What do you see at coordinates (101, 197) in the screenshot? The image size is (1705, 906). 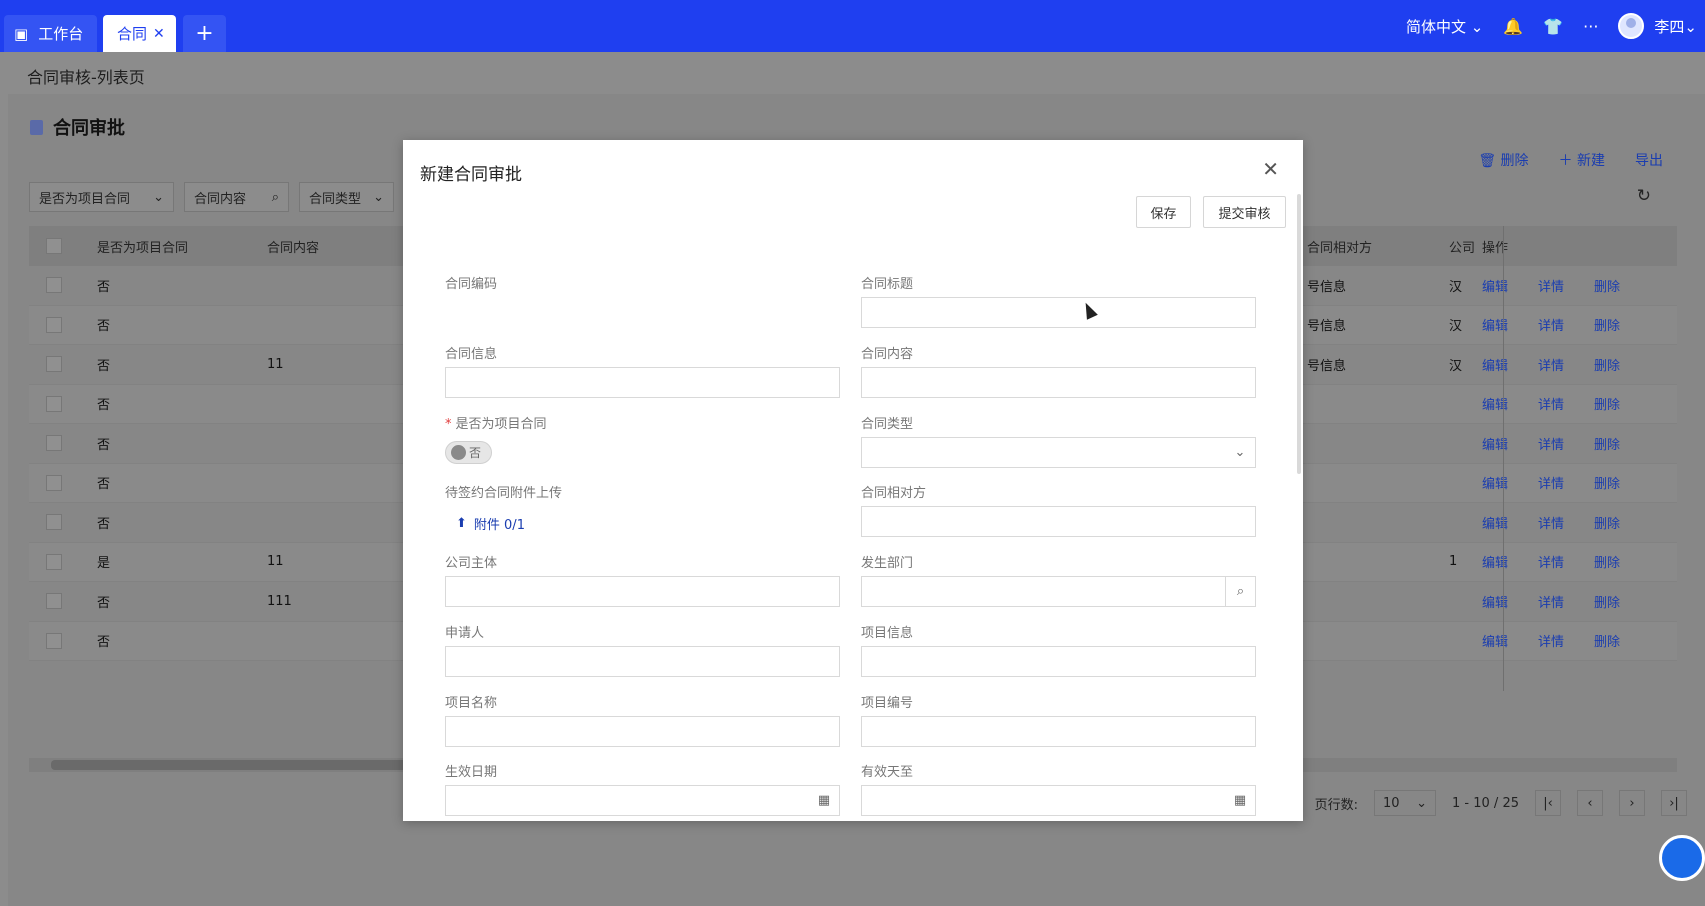 I see `filter-is-project: 是否为项目合同 ⌄` at bounding box center [101, 197].